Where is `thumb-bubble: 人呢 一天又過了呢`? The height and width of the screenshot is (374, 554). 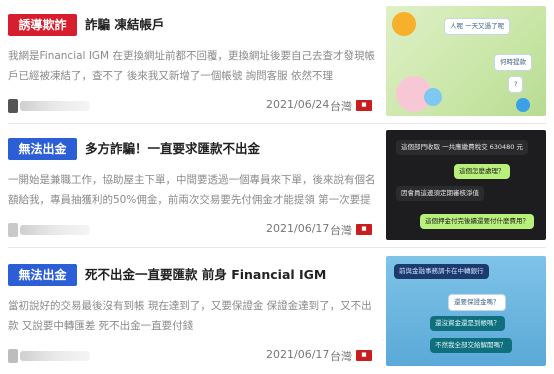
thumb-bubble: 人呢 一天又過了呢 is located at coordinates (477, 26).